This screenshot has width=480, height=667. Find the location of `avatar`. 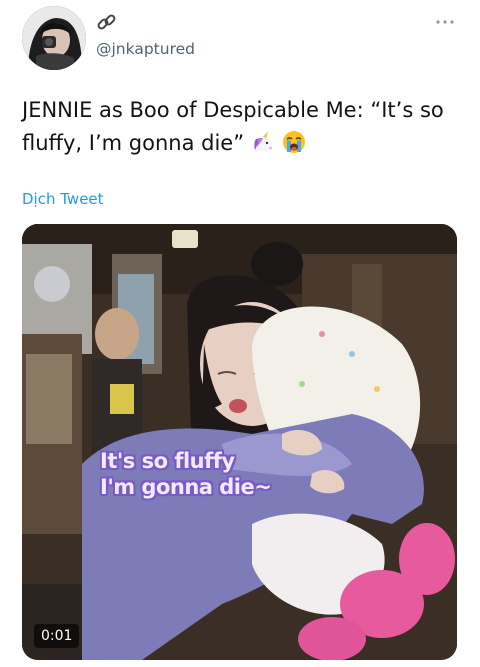

avatar is located at coordinates (54, 38).